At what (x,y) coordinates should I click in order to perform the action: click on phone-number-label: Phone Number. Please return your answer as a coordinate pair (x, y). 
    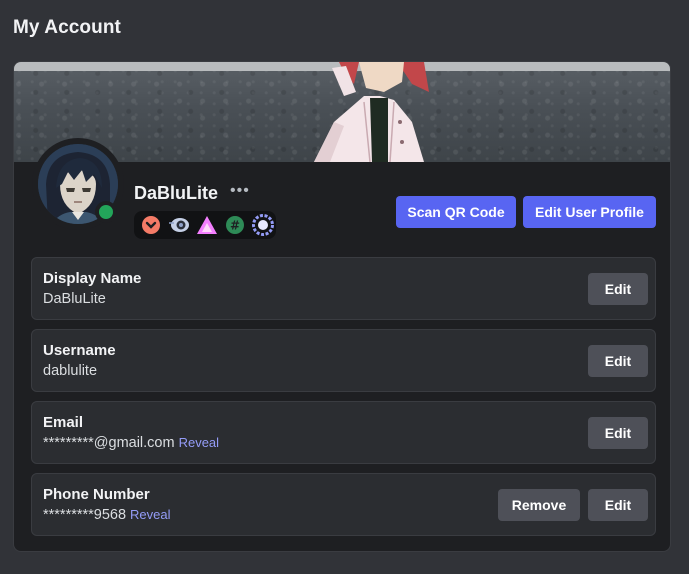
    Looking at the image, I should click on (96, 494).